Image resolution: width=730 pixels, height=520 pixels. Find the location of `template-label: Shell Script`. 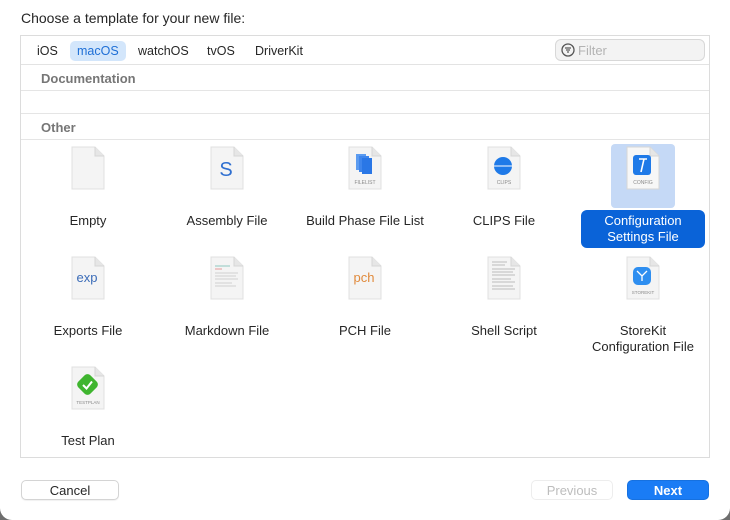

template-label: Shell Script is located at coordinates (504, 330).